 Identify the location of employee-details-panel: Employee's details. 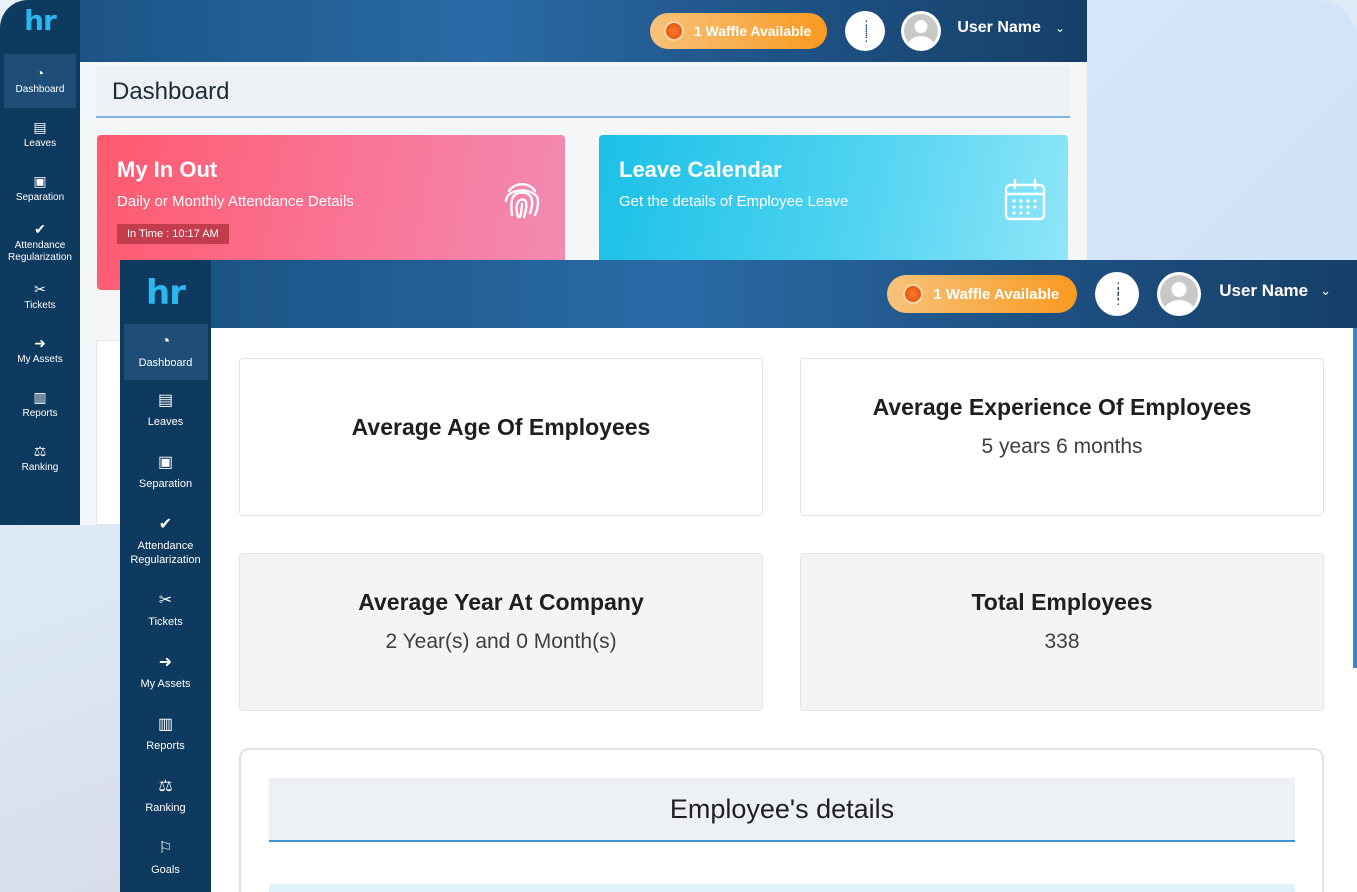
(781, 820).